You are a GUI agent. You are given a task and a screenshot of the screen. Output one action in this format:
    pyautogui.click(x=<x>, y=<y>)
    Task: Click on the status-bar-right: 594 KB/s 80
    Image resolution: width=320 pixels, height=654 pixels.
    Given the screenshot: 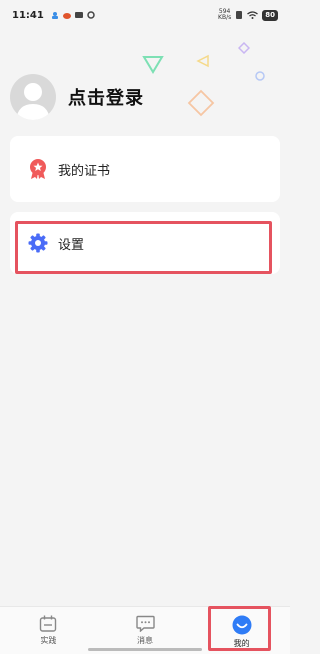 What is the action you would take?
    pyautogui.click(x=248, y=15)
    